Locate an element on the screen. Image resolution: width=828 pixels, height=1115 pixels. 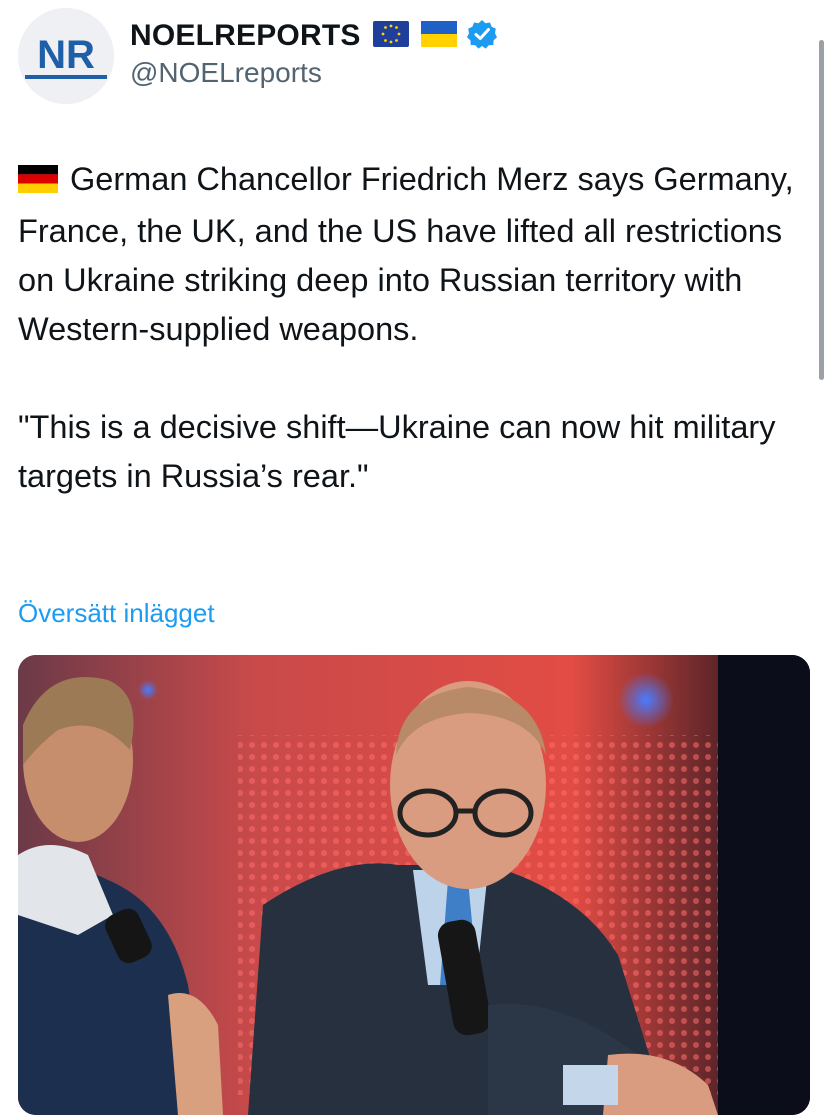
germany-flag-icon is located at coordinates (38, 182).